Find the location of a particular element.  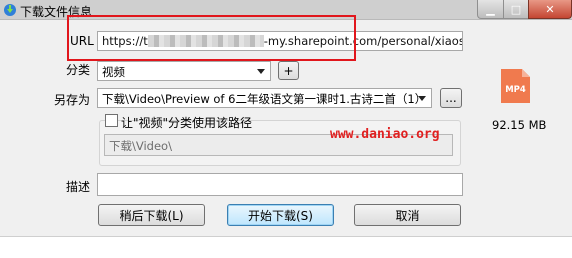

title-bar: 下载文件信息 ▁ □ ✕ is located at coordinates (286, 10).